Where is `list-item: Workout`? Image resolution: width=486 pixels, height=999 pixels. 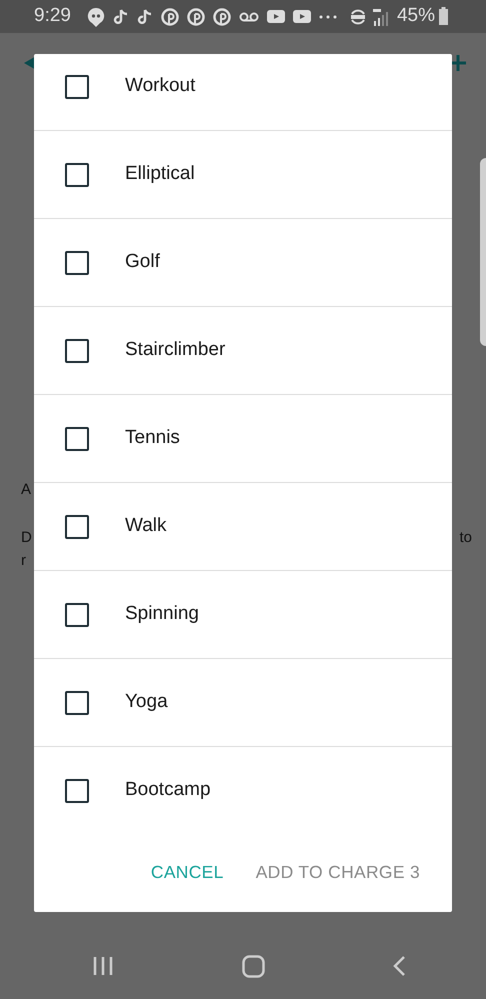
list-item: Workout is located at coordinates (243, 92).